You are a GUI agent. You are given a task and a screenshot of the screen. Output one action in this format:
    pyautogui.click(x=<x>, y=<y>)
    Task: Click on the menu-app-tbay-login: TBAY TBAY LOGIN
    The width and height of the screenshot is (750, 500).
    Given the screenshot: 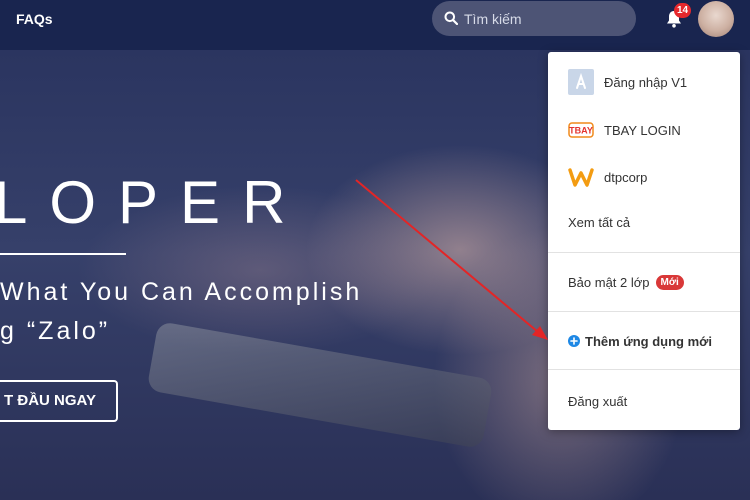 What is the action you would take?
    pyautogui.click(x=624, y=130)
    